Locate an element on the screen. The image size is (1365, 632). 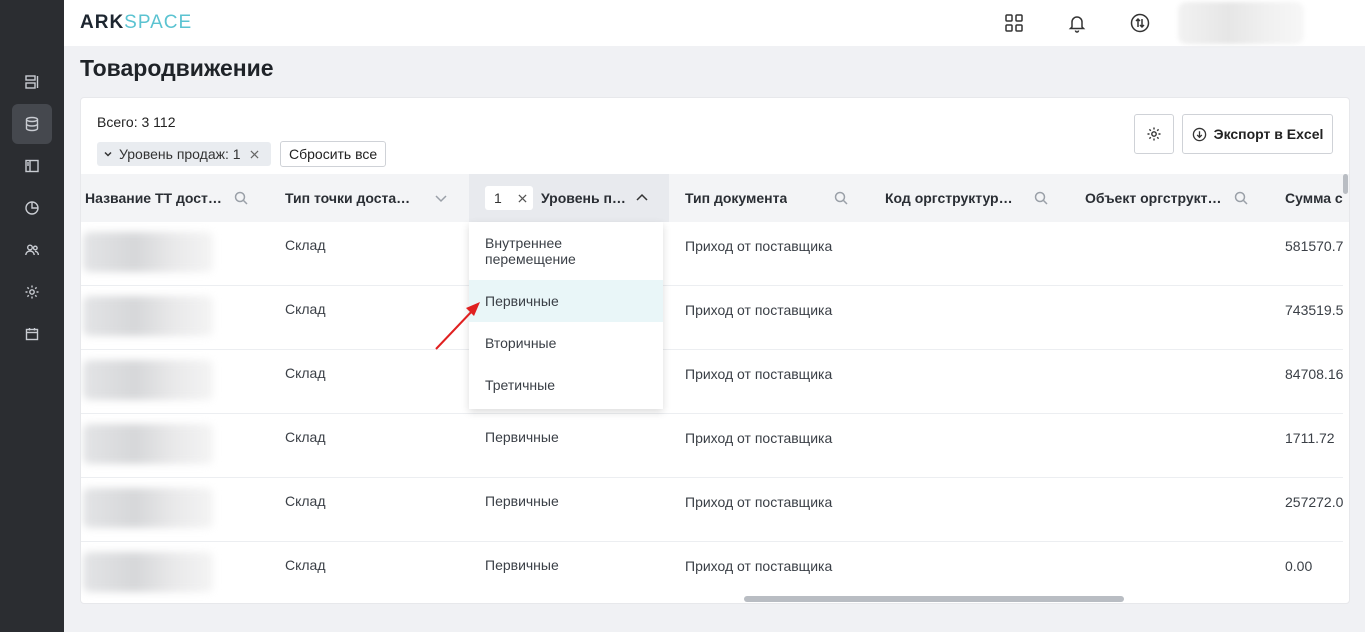
filter-chip-label: Уровень продаж: 1 is located at coordinates (180, 154).